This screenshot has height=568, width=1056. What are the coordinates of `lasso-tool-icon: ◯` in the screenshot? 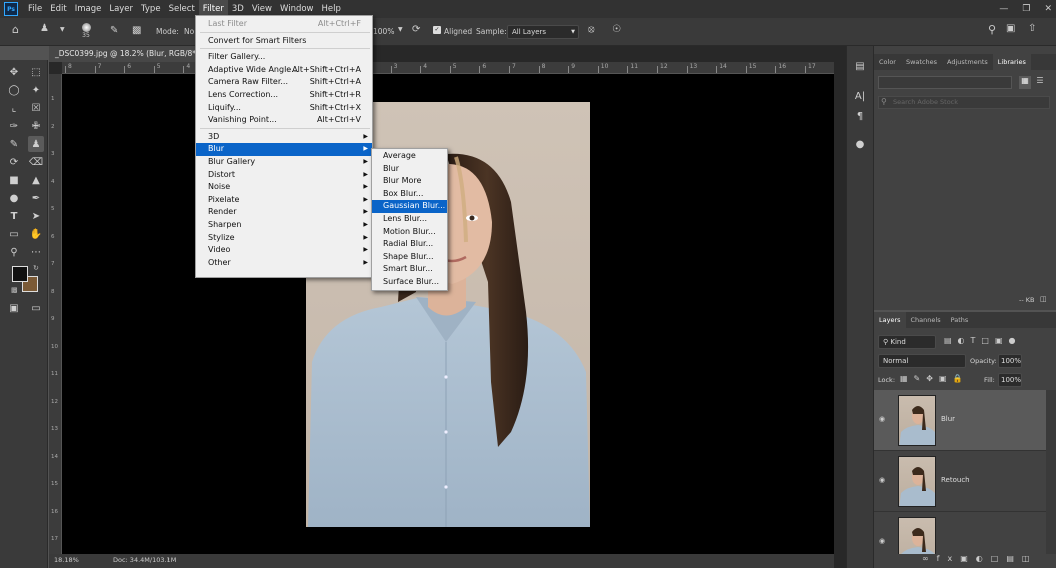 It's located at (14, 90).